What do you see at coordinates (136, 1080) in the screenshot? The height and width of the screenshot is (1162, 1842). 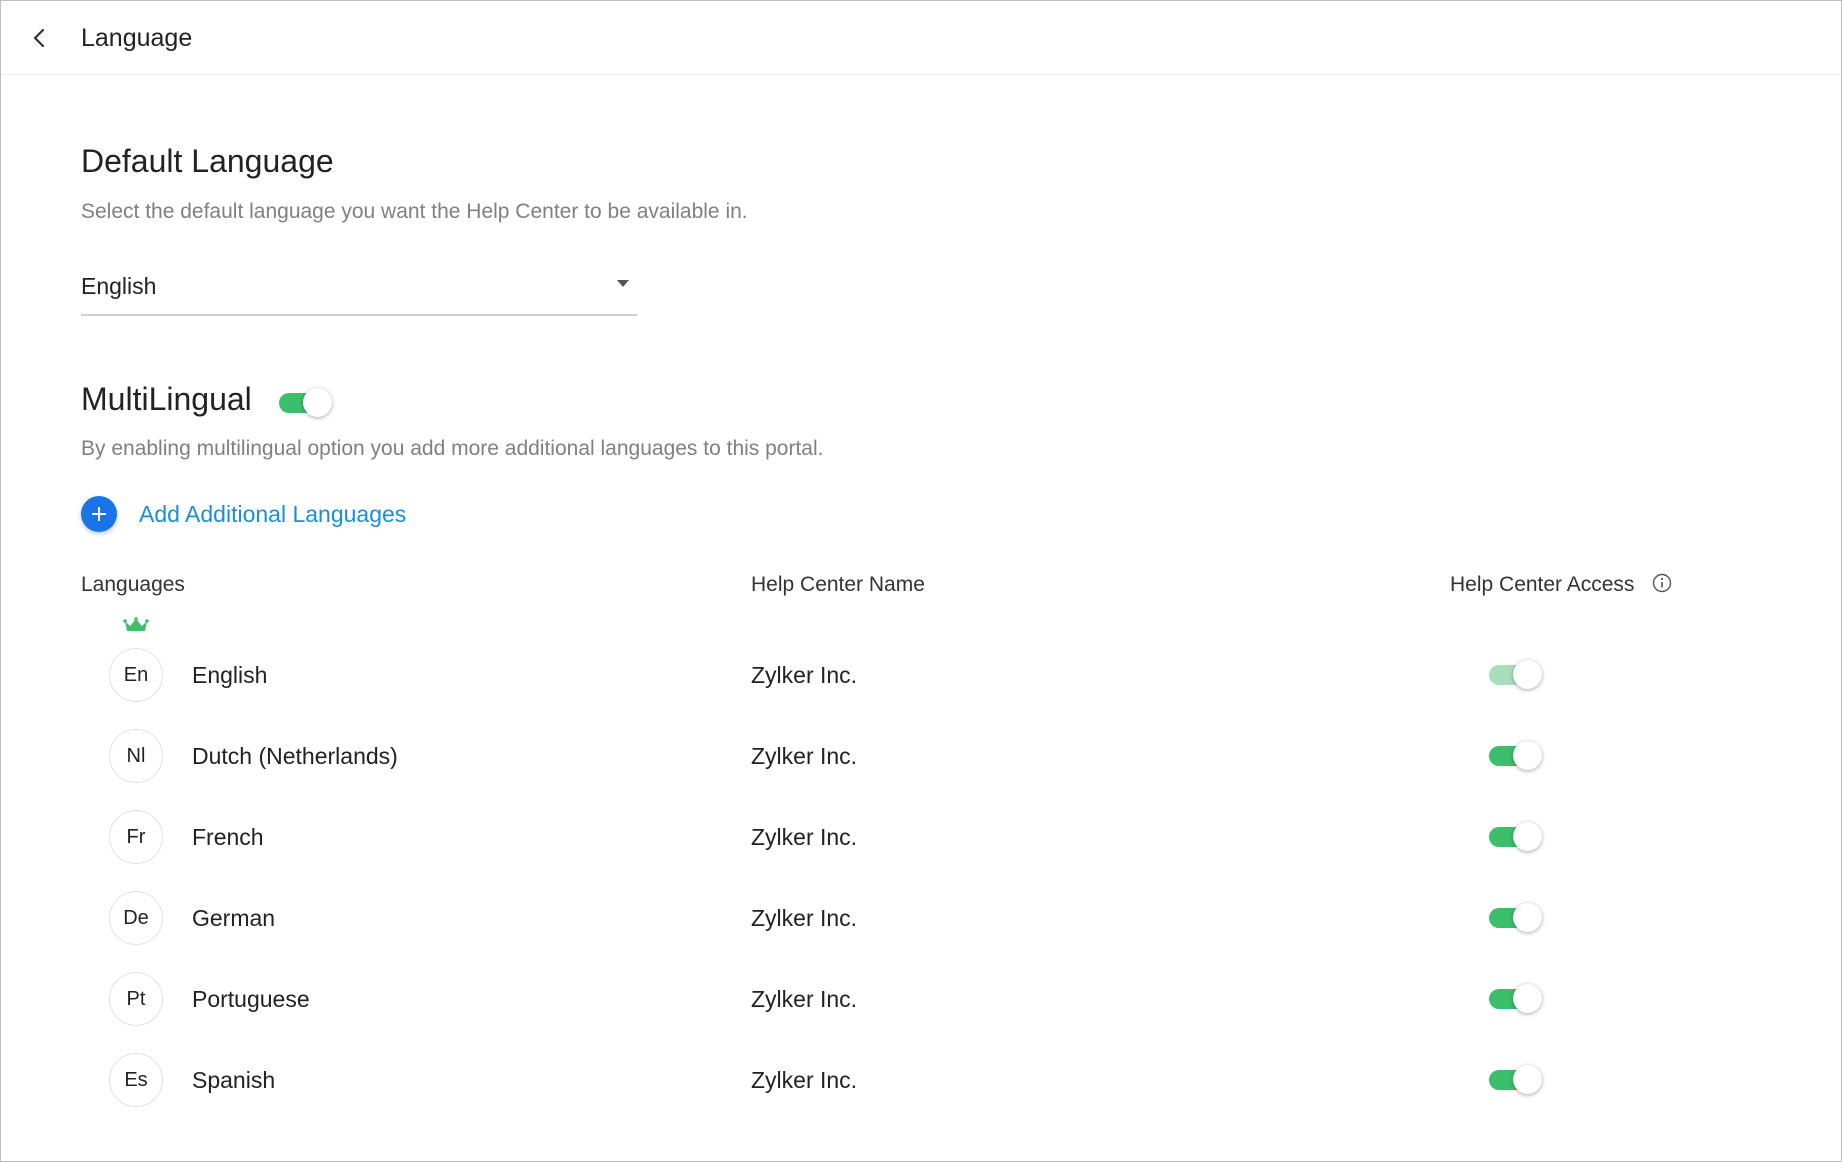 I see `language-code-badge: Es` at bounding box center [136, 1080].